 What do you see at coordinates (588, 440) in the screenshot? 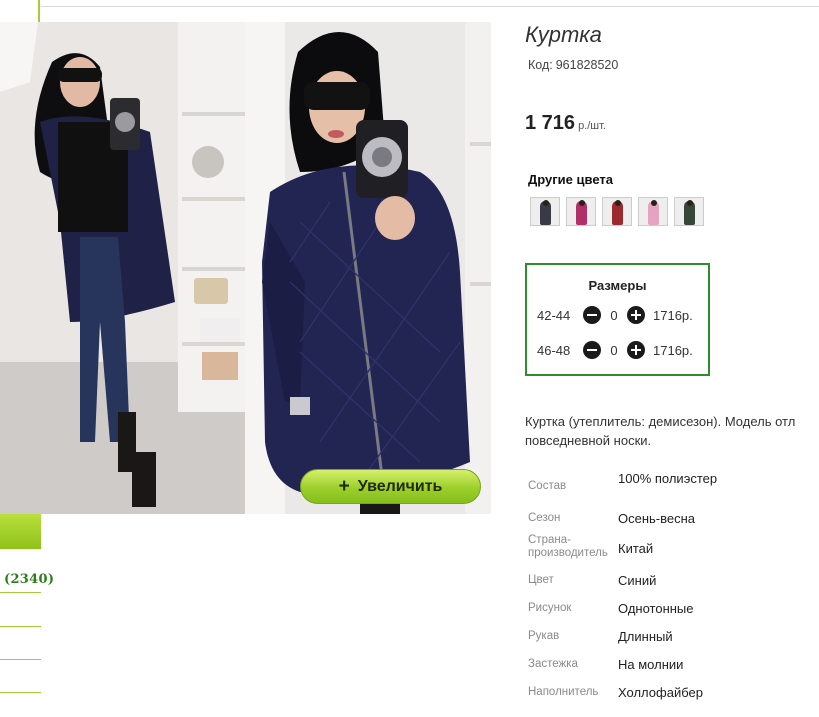
I see `description-line: повседневной носки.` at bounding box center [588, 440].